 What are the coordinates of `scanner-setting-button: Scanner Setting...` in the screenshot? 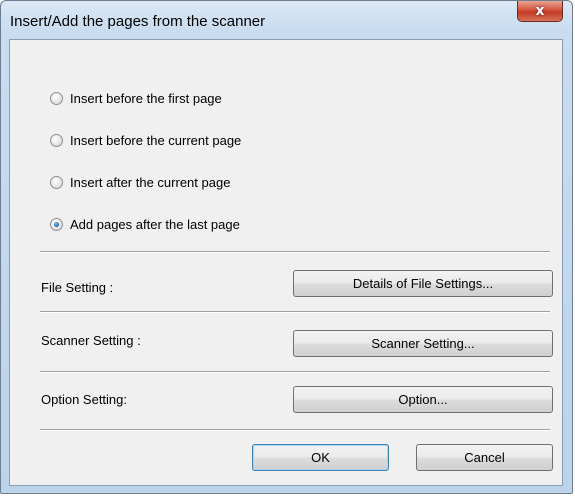 It's located at (423, 343).